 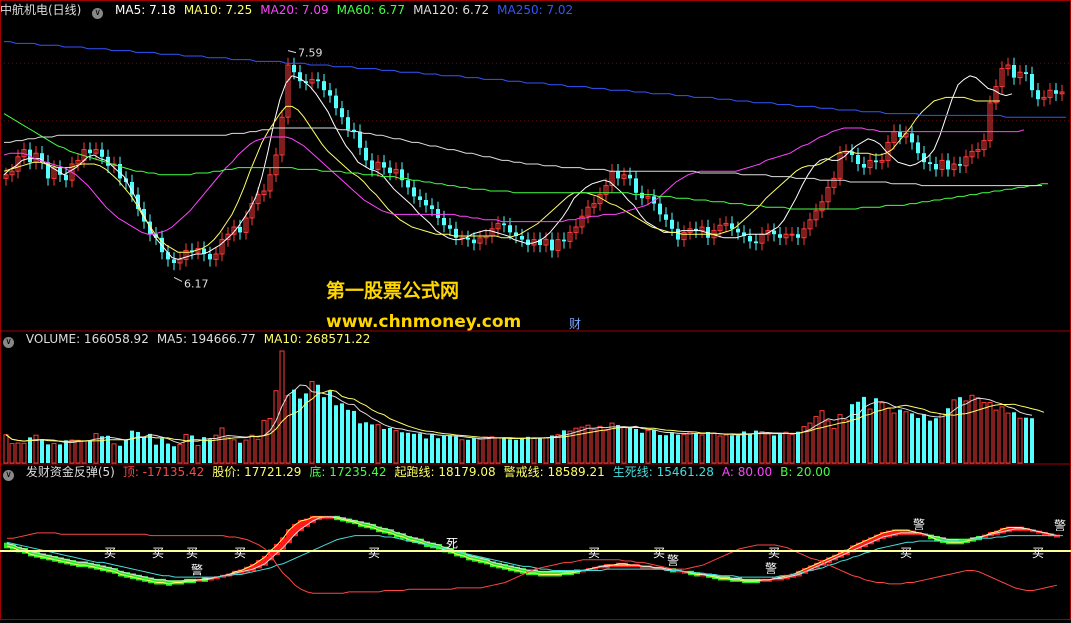 What do you see at coordinates (371, 10) in the screenshot?
I see `main-indicator-3: MA60: 6.77` at bounding box center [371, 10].